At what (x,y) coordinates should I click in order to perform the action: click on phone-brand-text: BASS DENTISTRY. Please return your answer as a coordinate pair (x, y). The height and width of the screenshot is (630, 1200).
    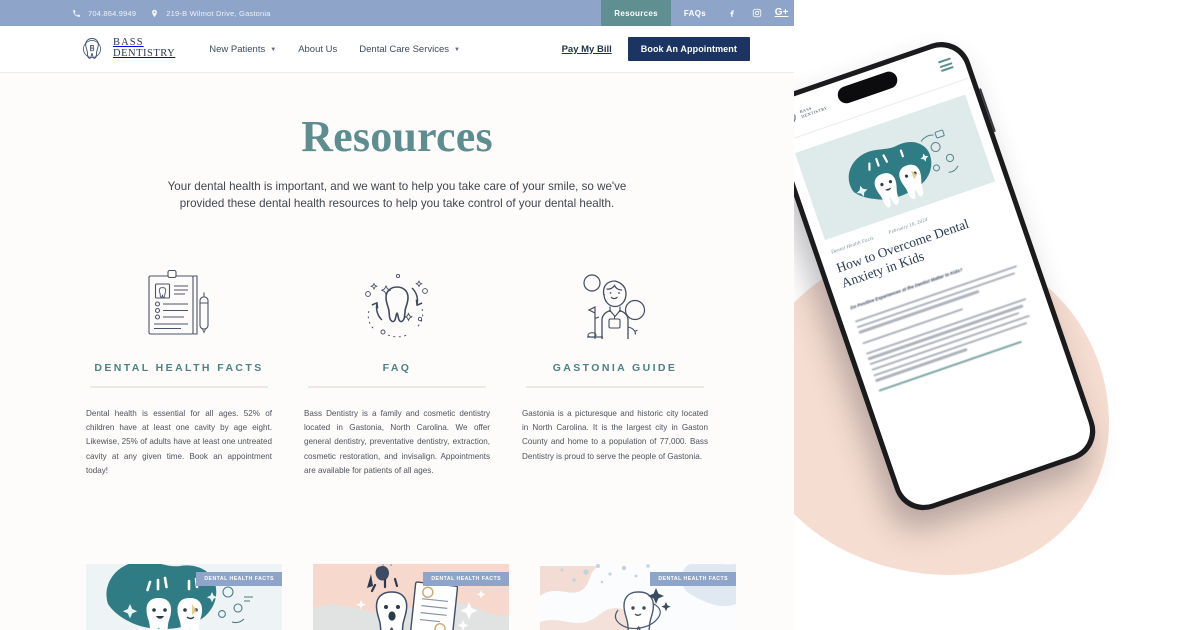
    Looking at the image, I should click on (813, 110).